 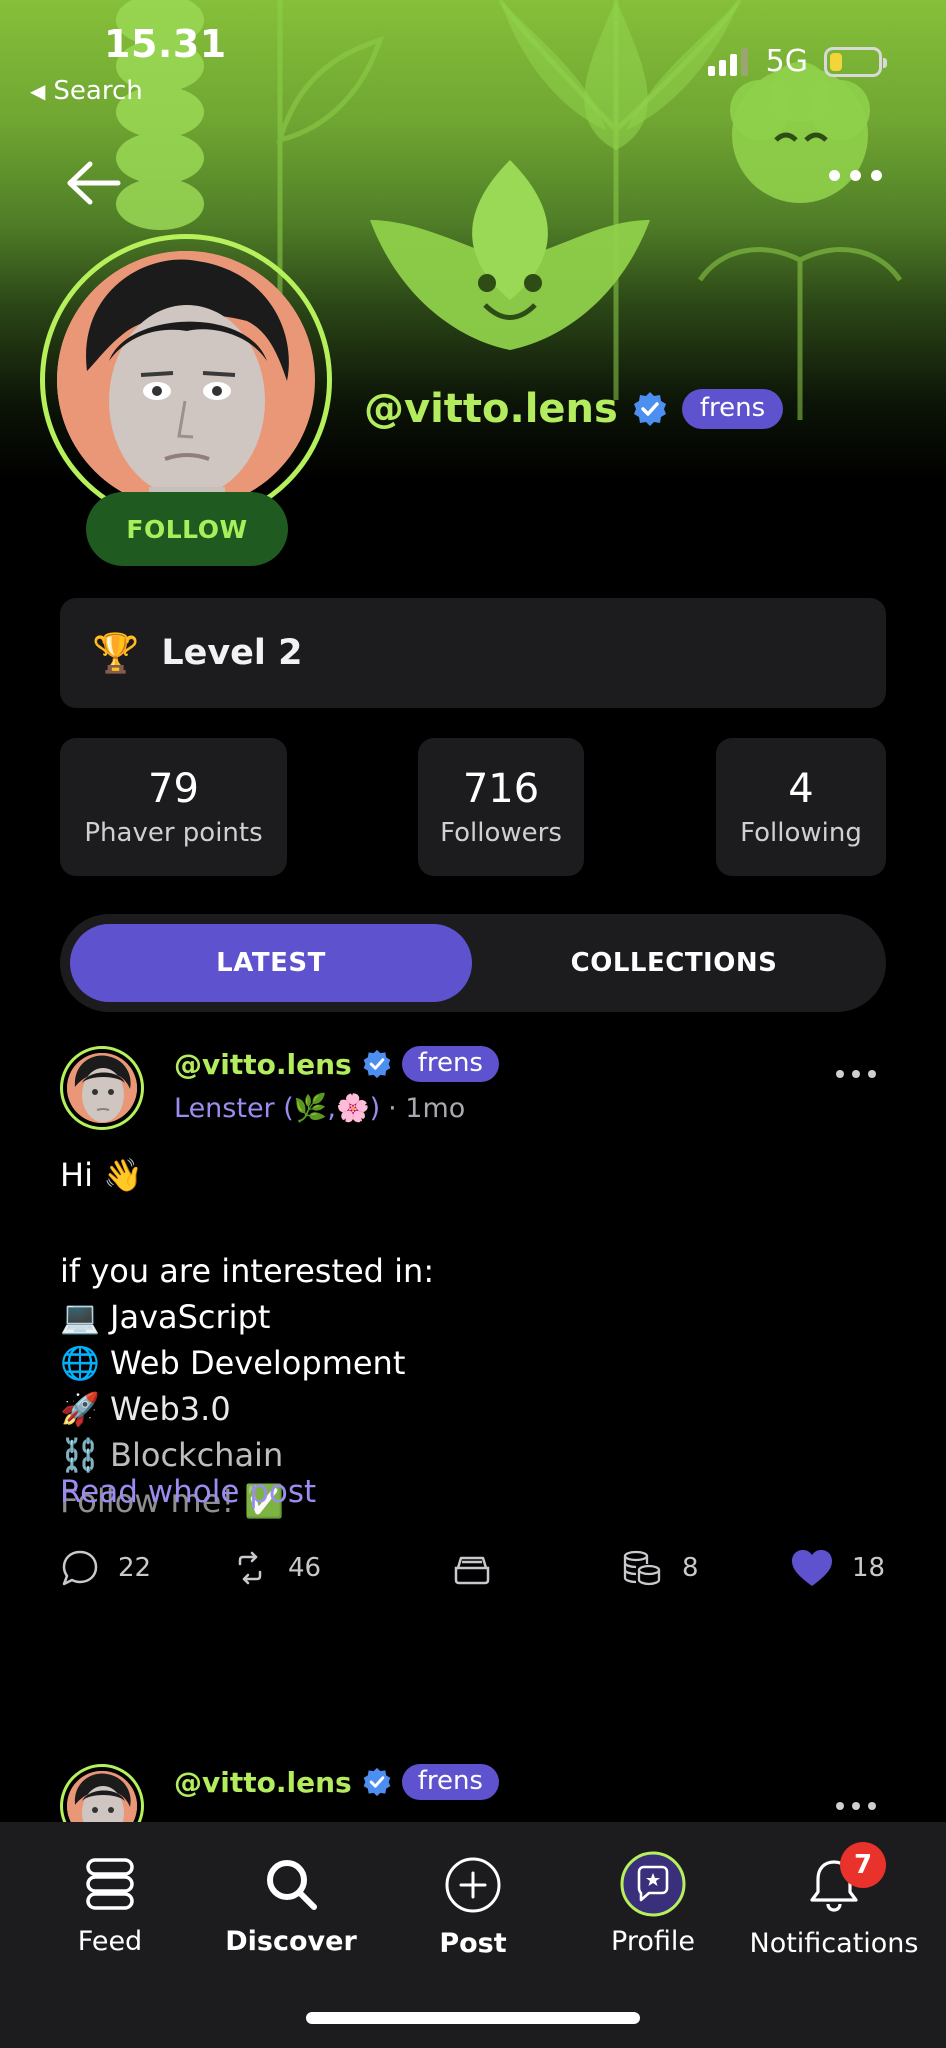 I want to click on collect-button: 8, so click(x=659, y=1568).